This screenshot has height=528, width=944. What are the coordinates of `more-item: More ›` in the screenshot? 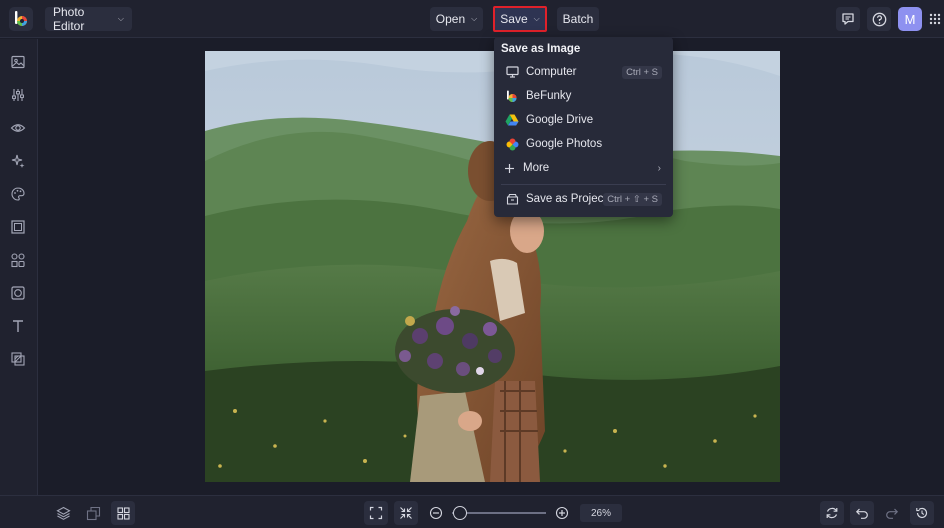 It's located at (583, 168).